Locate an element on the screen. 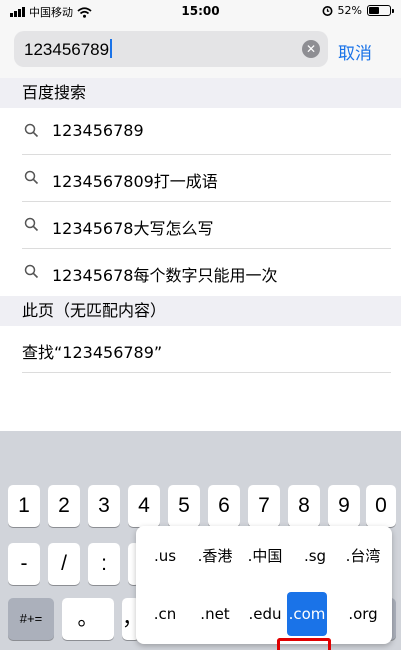 The height and width of the screenshot is (650, 401). domain-option: .香港 is located at coordinates (215, 556).